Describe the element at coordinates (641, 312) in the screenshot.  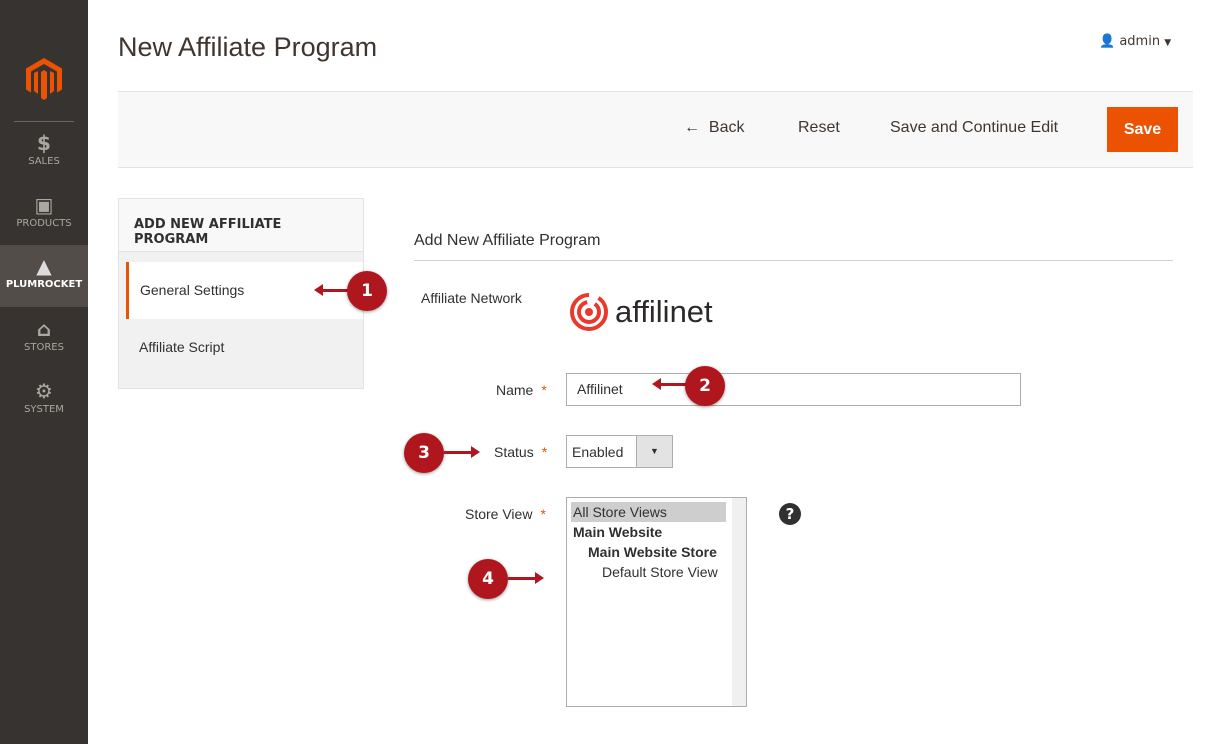
I see `affilinet-logo: affilinet` at that location.